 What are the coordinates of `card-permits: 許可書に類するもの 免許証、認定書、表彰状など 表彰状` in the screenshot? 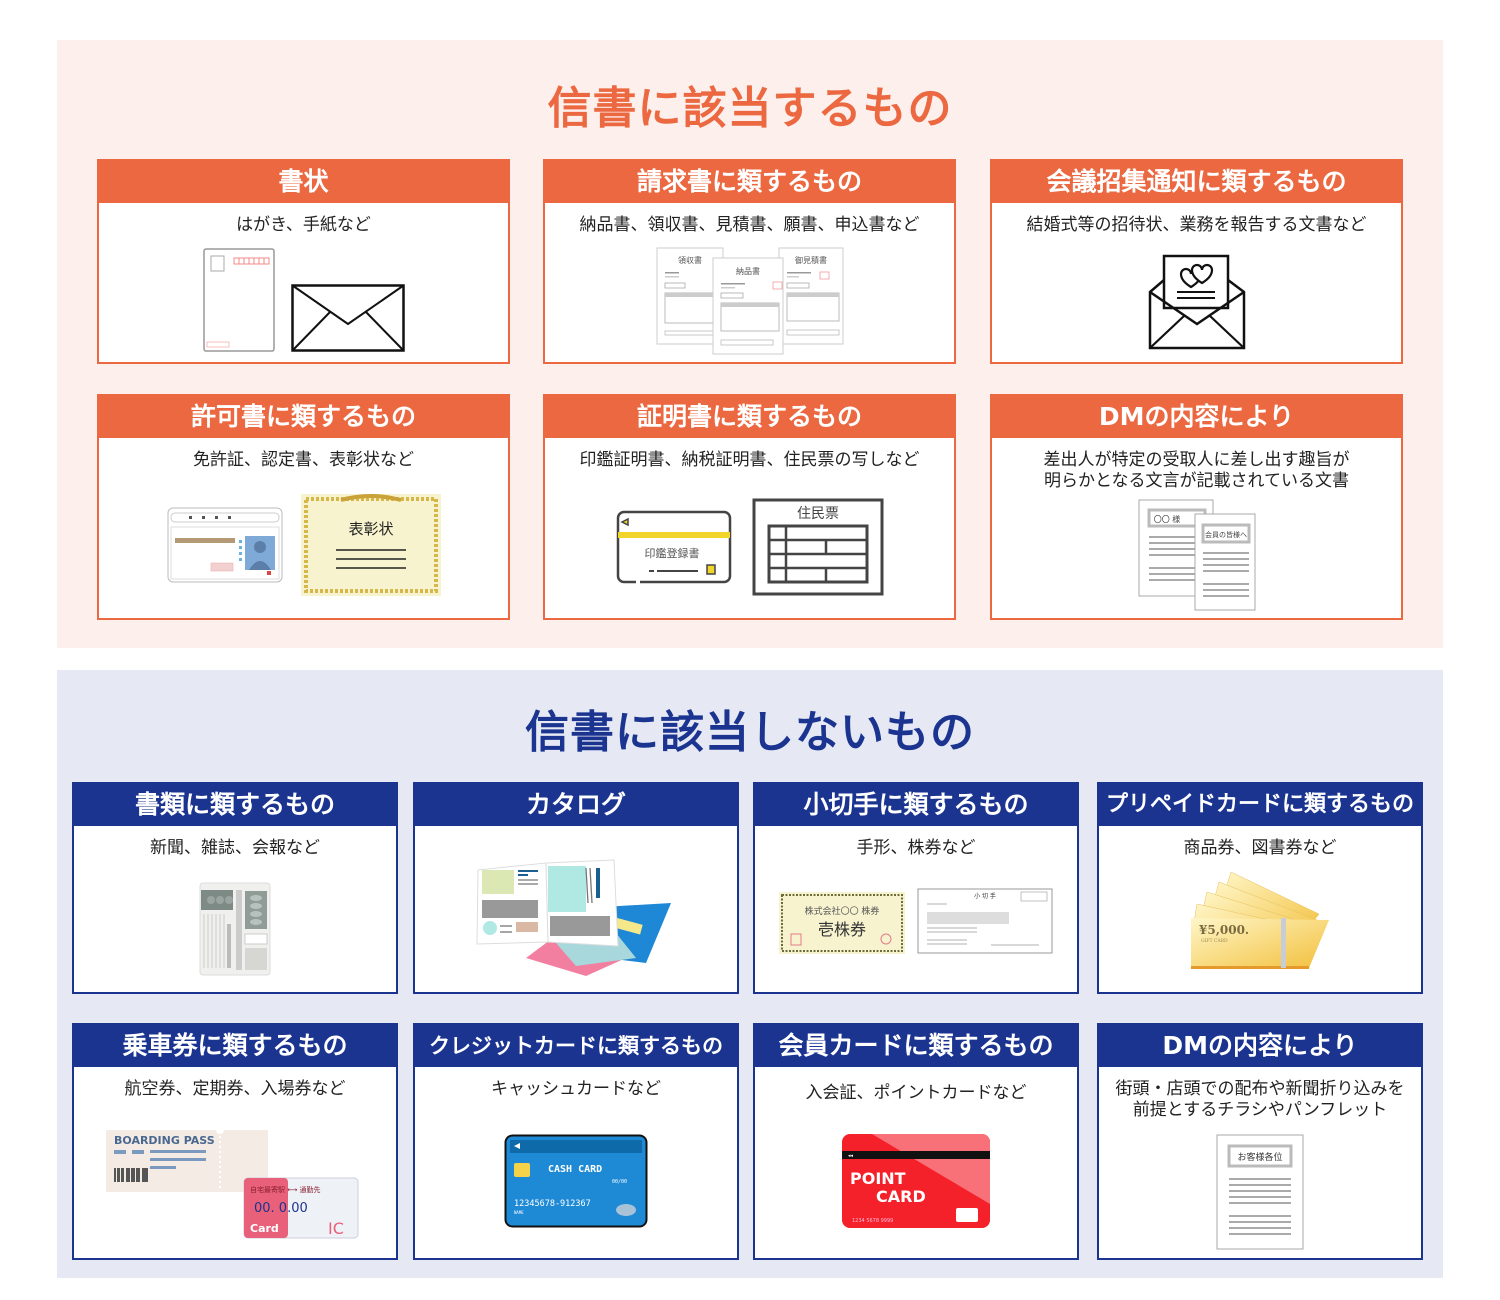 It's located at (303, 507).